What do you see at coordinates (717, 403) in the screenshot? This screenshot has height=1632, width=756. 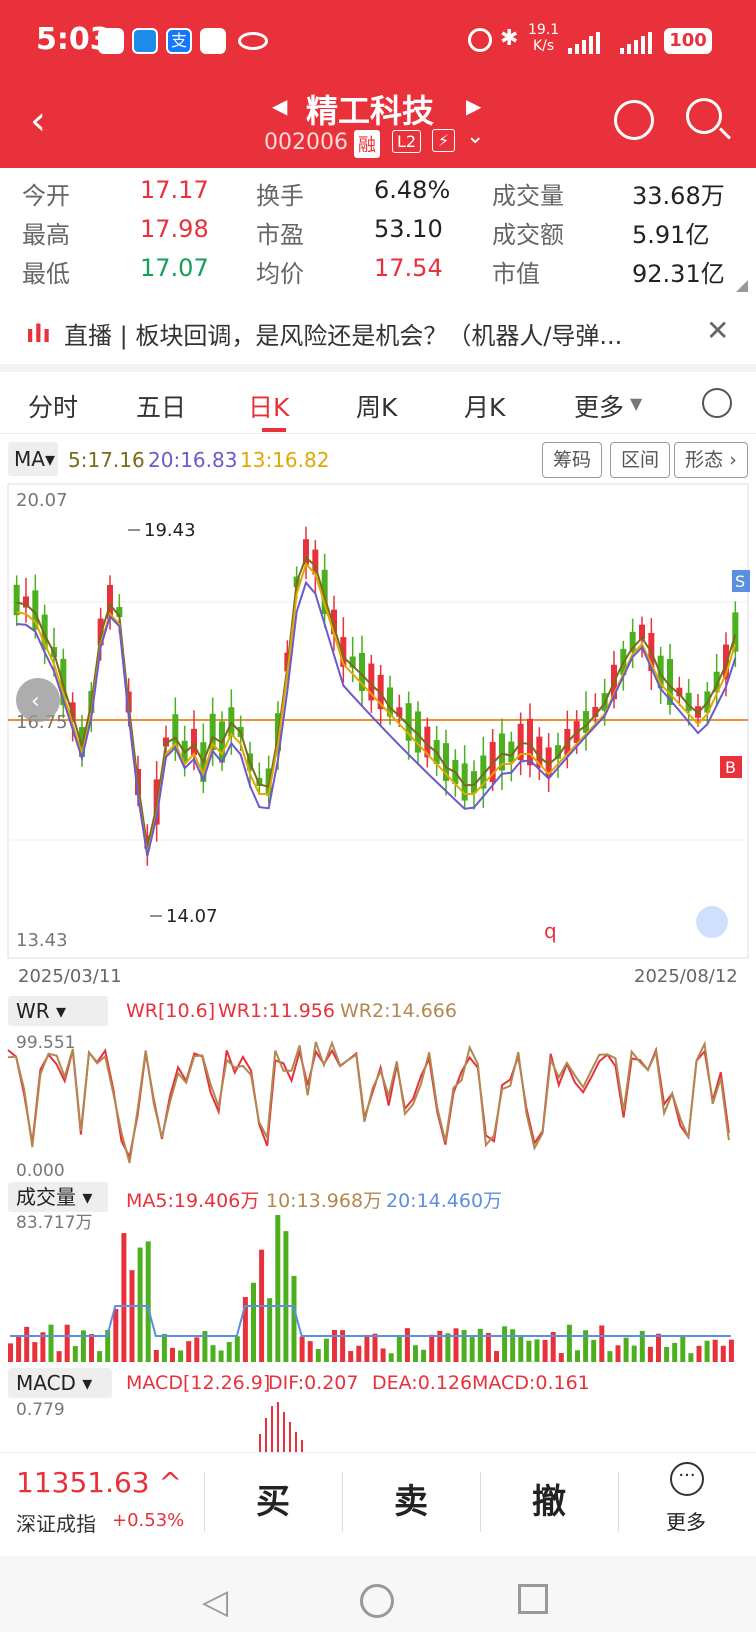 I see `settings-icon` at bounding box center [717, 403].